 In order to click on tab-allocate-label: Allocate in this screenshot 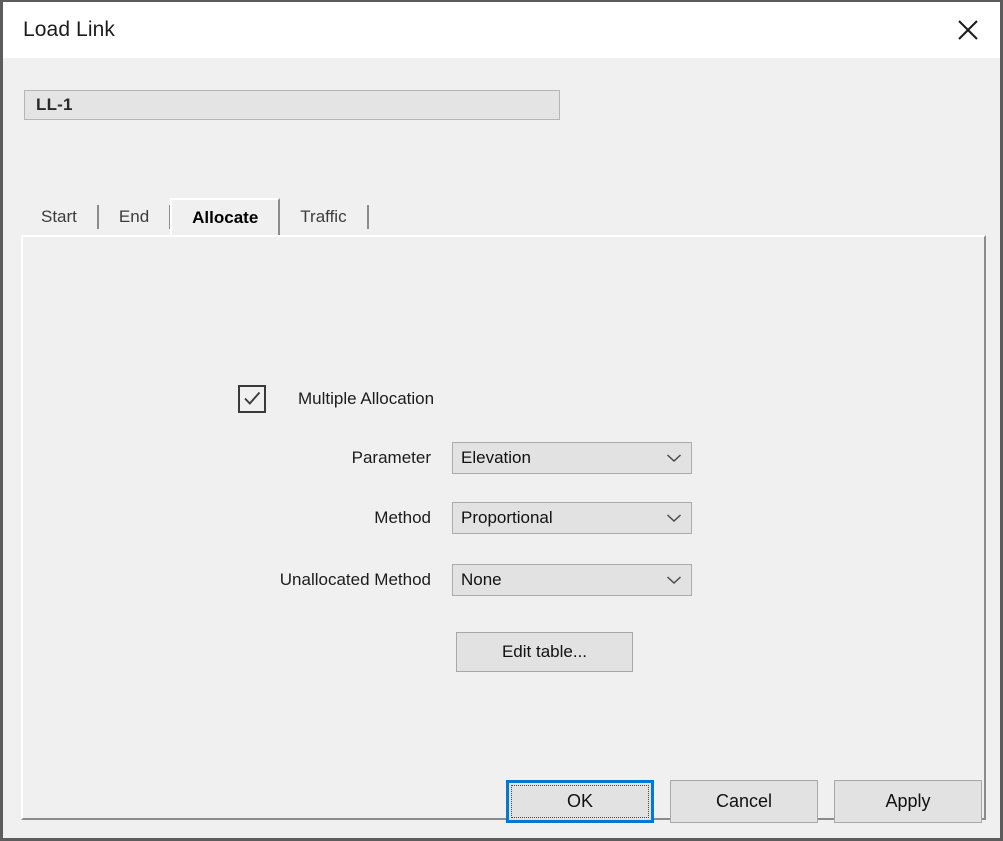, I will do `click(225, 217)`.